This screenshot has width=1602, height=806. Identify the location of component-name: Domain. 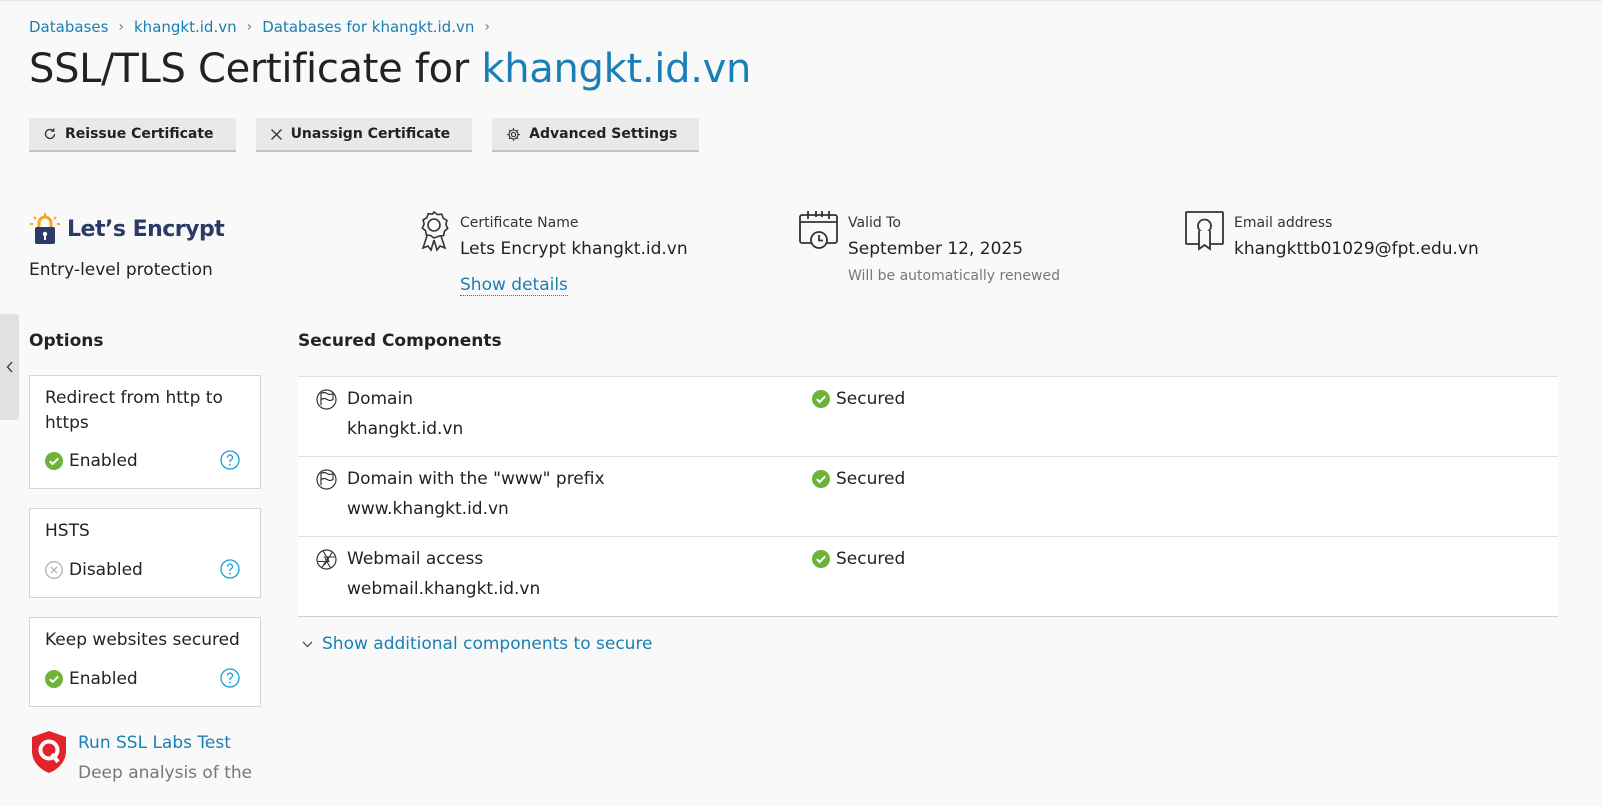
(380, 399).